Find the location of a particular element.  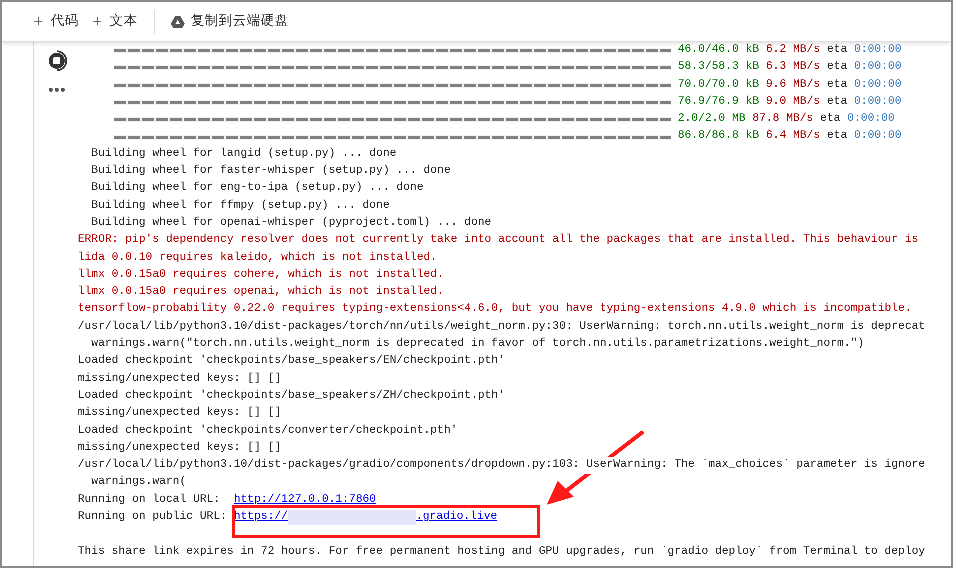

download-speed: 87.8 MB/s is located at coordinates (783, 120).